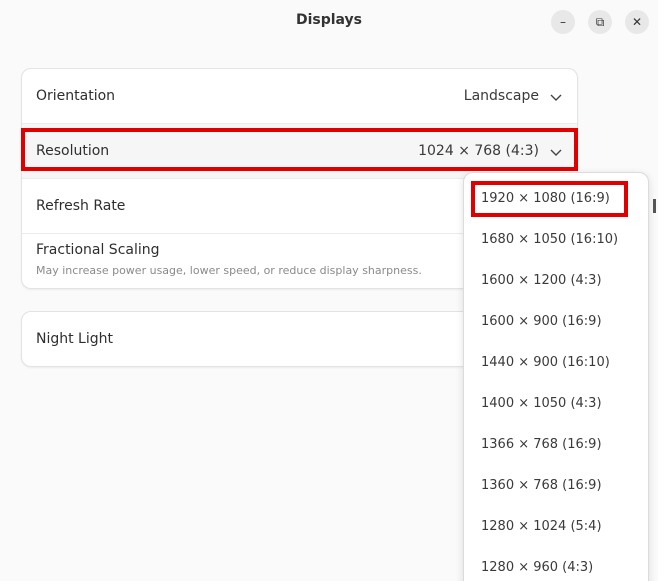 The height and width of the screenshot is (581, 658). What do you see at coordinates (541, 485) in the screenshot?
I see `resolution-option: 1360 × 768 (16:9)` at bounding box center [541, 485].